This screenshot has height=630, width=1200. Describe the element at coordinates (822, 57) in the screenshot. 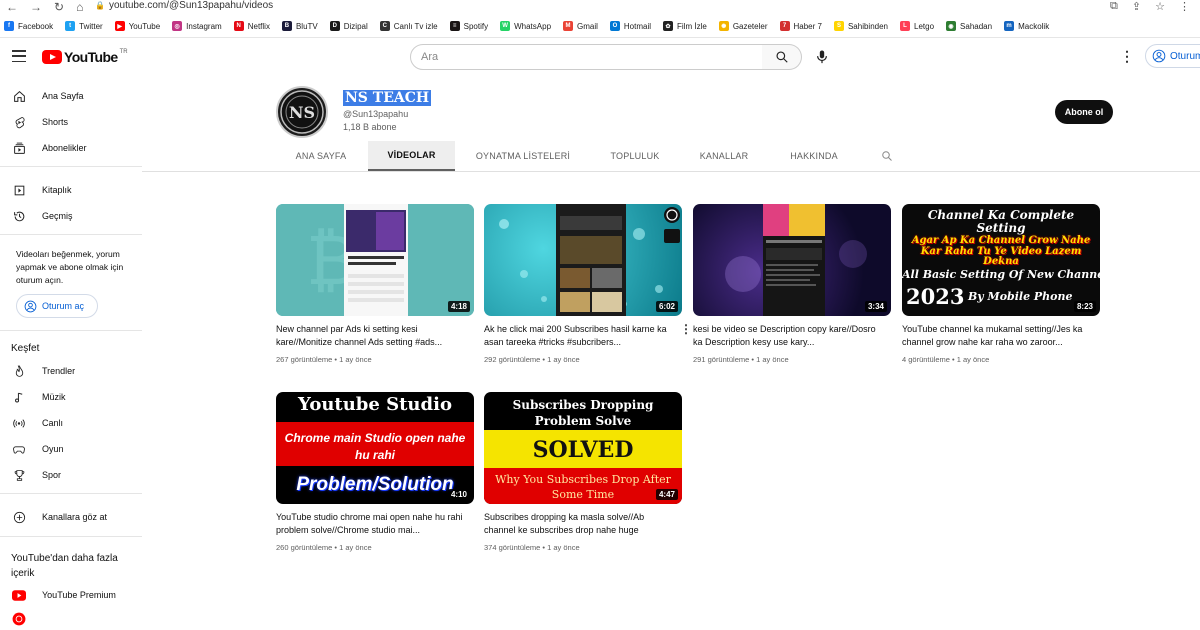

I see `microphone-button` at that location.